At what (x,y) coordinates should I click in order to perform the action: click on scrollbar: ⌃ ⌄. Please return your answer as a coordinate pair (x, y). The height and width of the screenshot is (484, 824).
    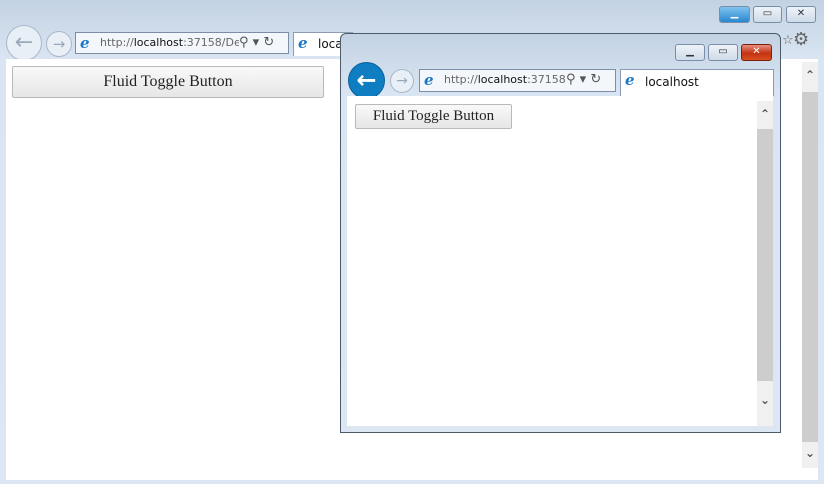
    Looking at the image, I should click on (810, 265).